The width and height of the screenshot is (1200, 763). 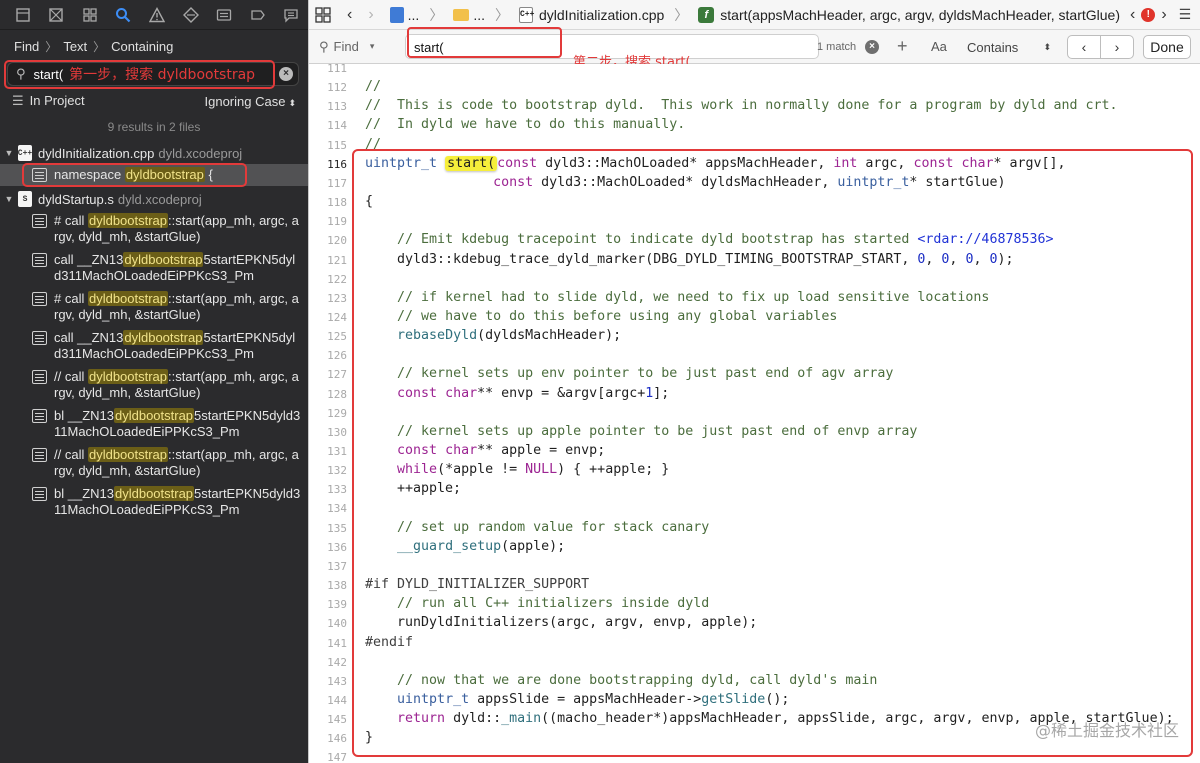 I want to click on line-number: 119, so click(x=328, y=221).